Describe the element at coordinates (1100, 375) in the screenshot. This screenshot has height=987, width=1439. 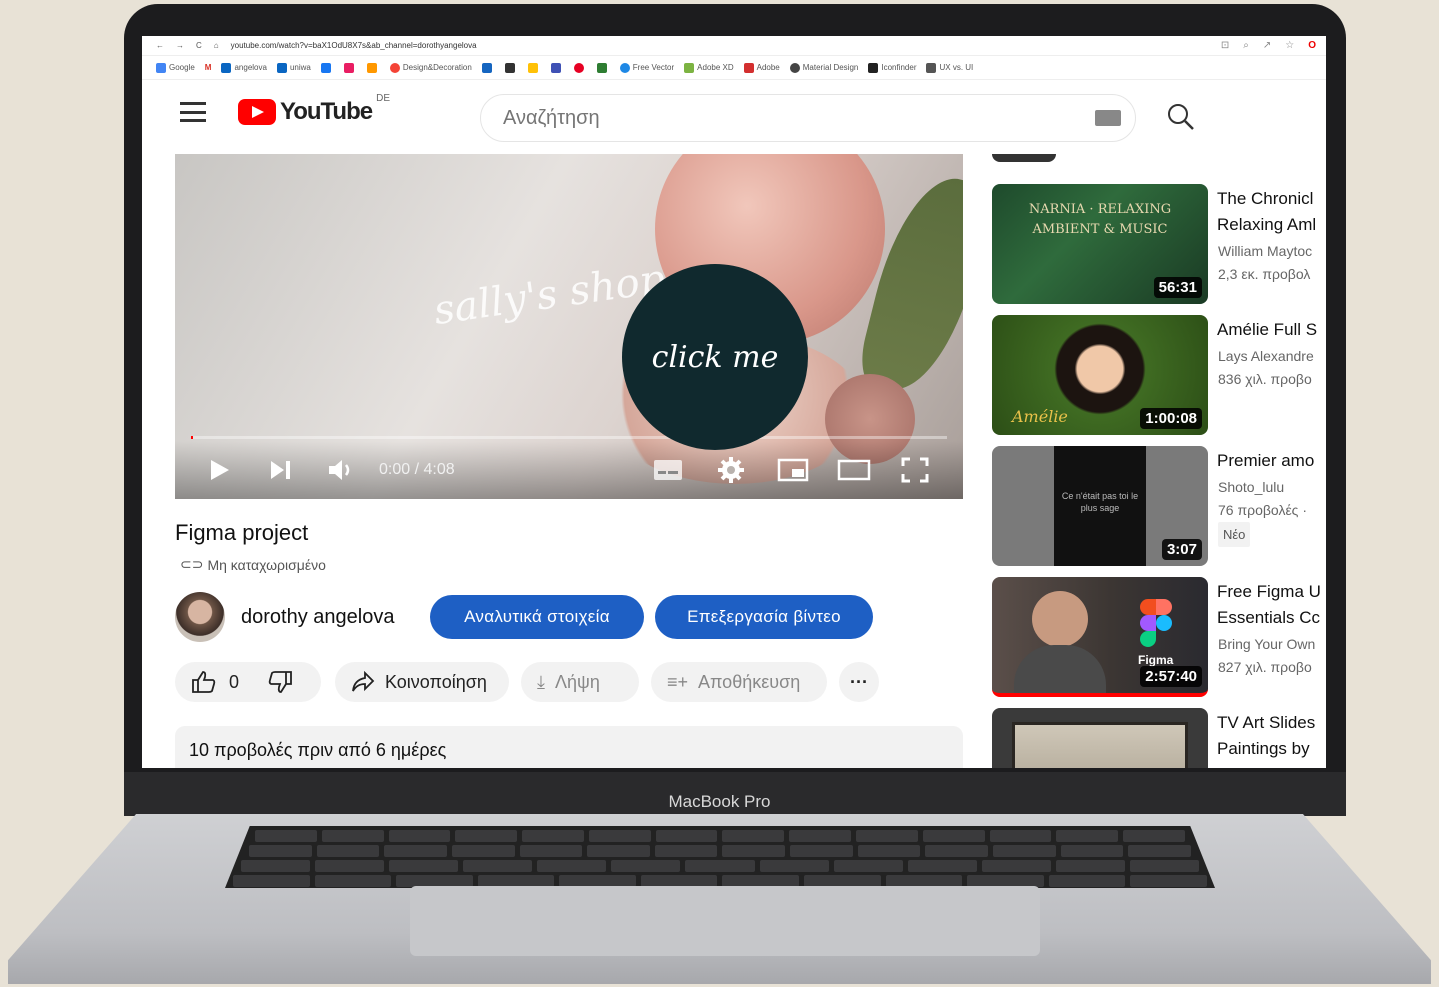
I see `video-thumbnail: Amélie 1:00:08` at that location.